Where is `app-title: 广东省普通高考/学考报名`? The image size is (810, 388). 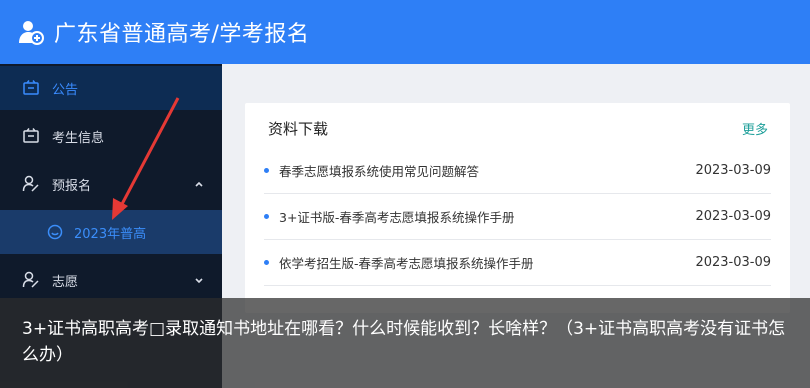 app-title: 广东省普通高考/学考报名 is located at coordinates (182, 34).